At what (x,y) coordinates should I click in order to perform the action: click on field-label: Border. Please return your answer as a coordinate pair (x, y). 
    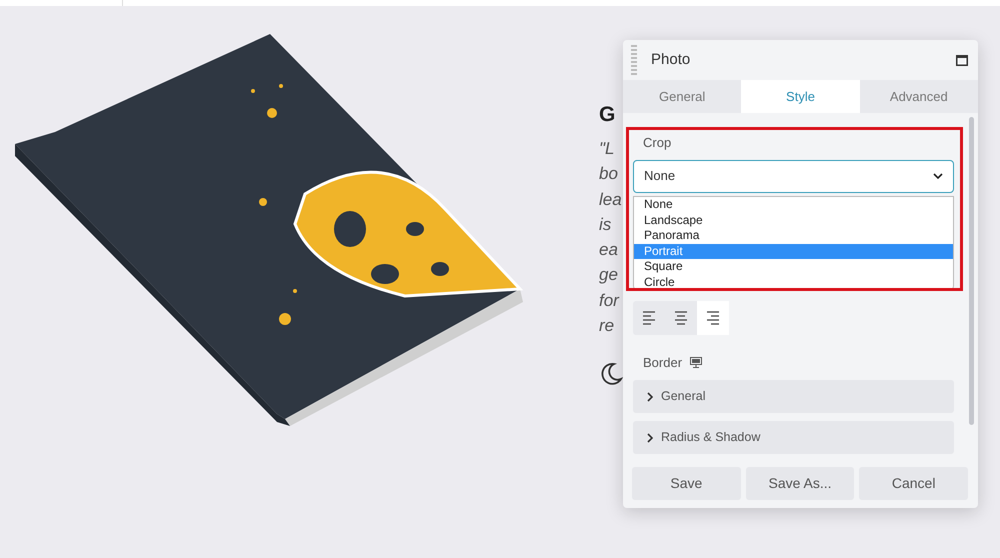
    Looking at the image, I should click on (662, 363).